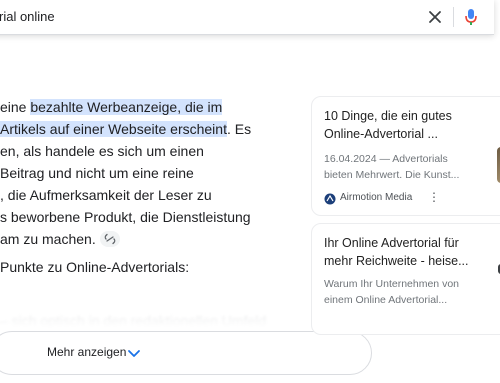 The image size is (500, 383). I want to click on show-more-button: Mehr anzeigen, so click(186, 353).